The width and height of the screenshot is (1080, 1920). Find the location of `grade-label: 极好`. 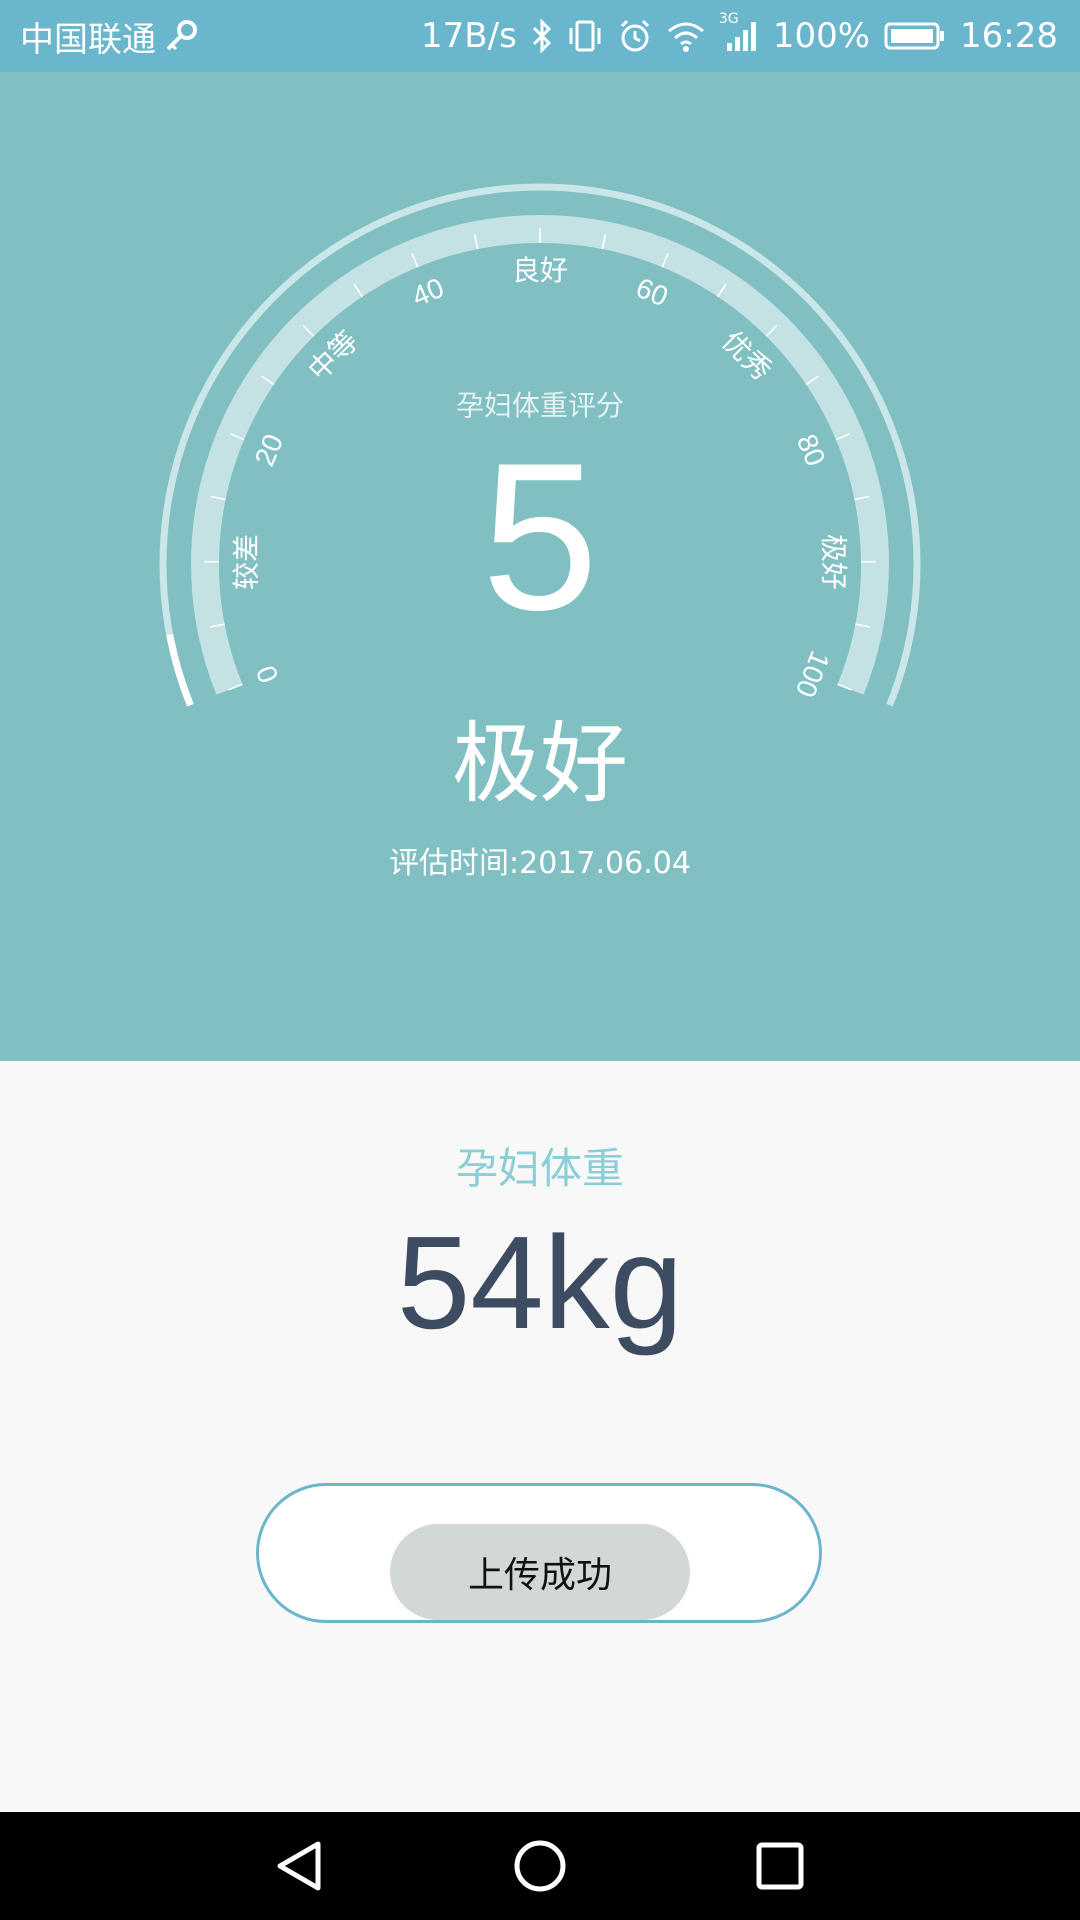

grade-label: 极好 is located at coordinates (539, 763).